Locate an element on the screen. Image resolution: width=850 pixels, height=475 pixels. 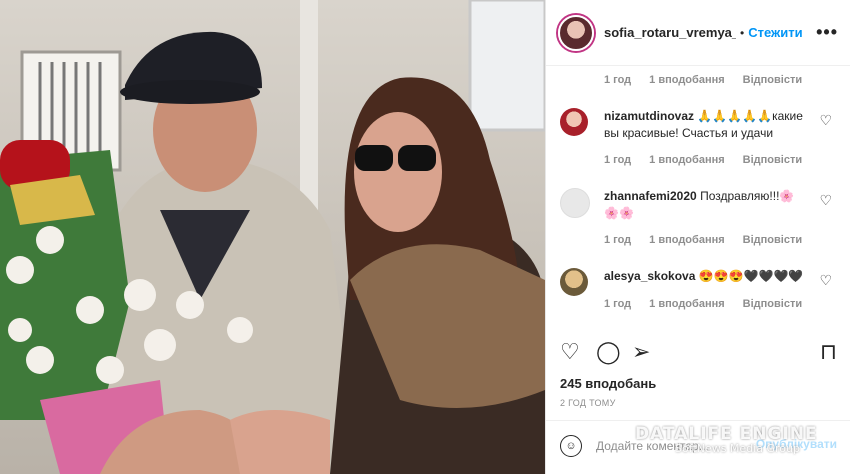
post-header: sofia_rotaru_vremya_m • Стежити ••• is located at coordinates (698, 33).